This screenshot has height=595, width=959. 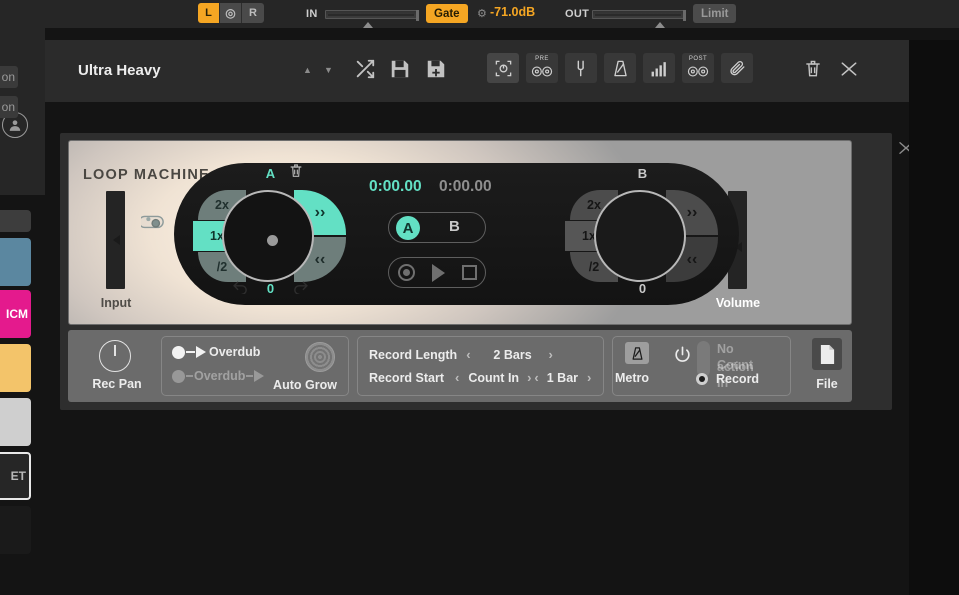 What do you see at coordinates (737, 68) in the screenshot?
I see `attach-button` at bounding box center [737, 68].